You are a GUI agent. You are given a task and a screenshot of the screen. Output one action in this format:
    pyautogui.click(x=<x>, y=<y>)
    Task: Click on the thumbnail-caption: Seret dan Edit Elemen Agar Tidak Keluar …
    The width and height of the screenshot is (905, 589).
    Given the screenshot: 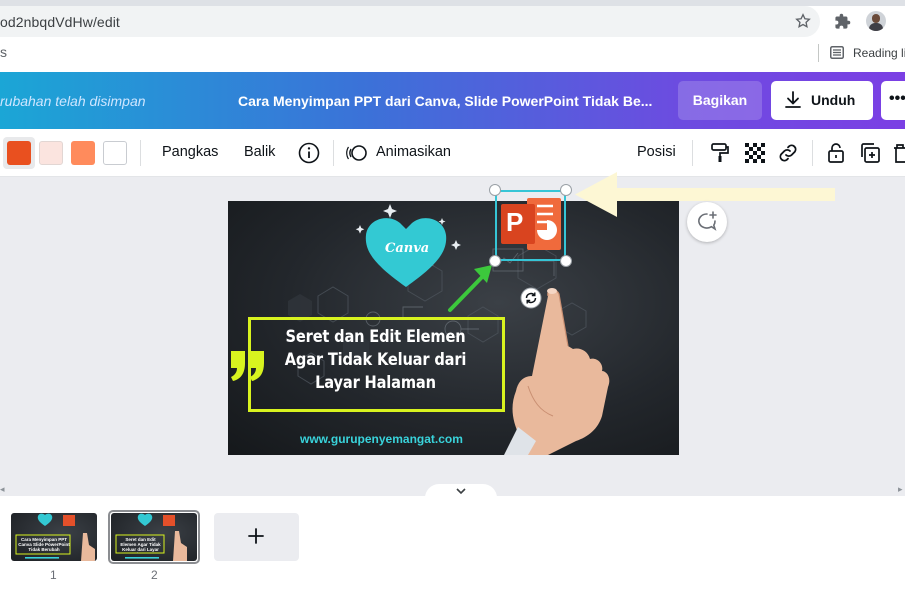 What is the action you would take?
    pyautogui.click(x=140, y=545)
    